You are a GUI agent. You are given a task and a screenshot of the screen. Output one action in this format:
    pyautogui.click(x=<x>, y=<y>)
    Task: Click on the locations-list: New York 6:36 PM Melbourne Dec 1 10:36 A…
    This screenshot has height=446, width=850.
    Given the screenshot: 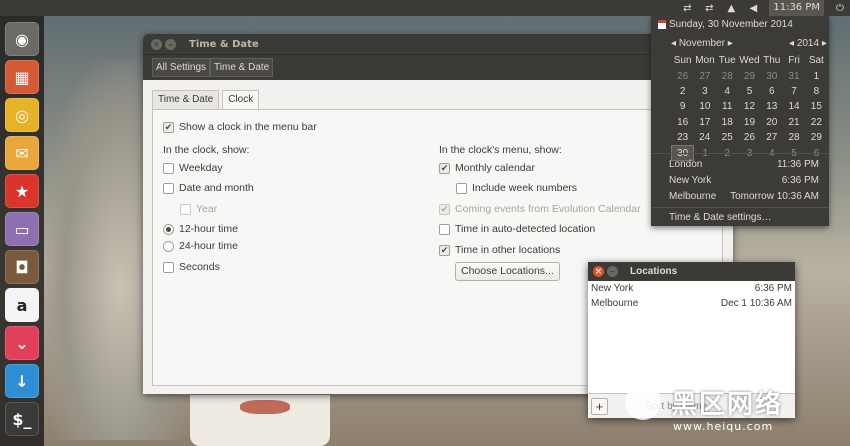 What is the action you would take?
    pyautogui.click(x=691, y=337)
    